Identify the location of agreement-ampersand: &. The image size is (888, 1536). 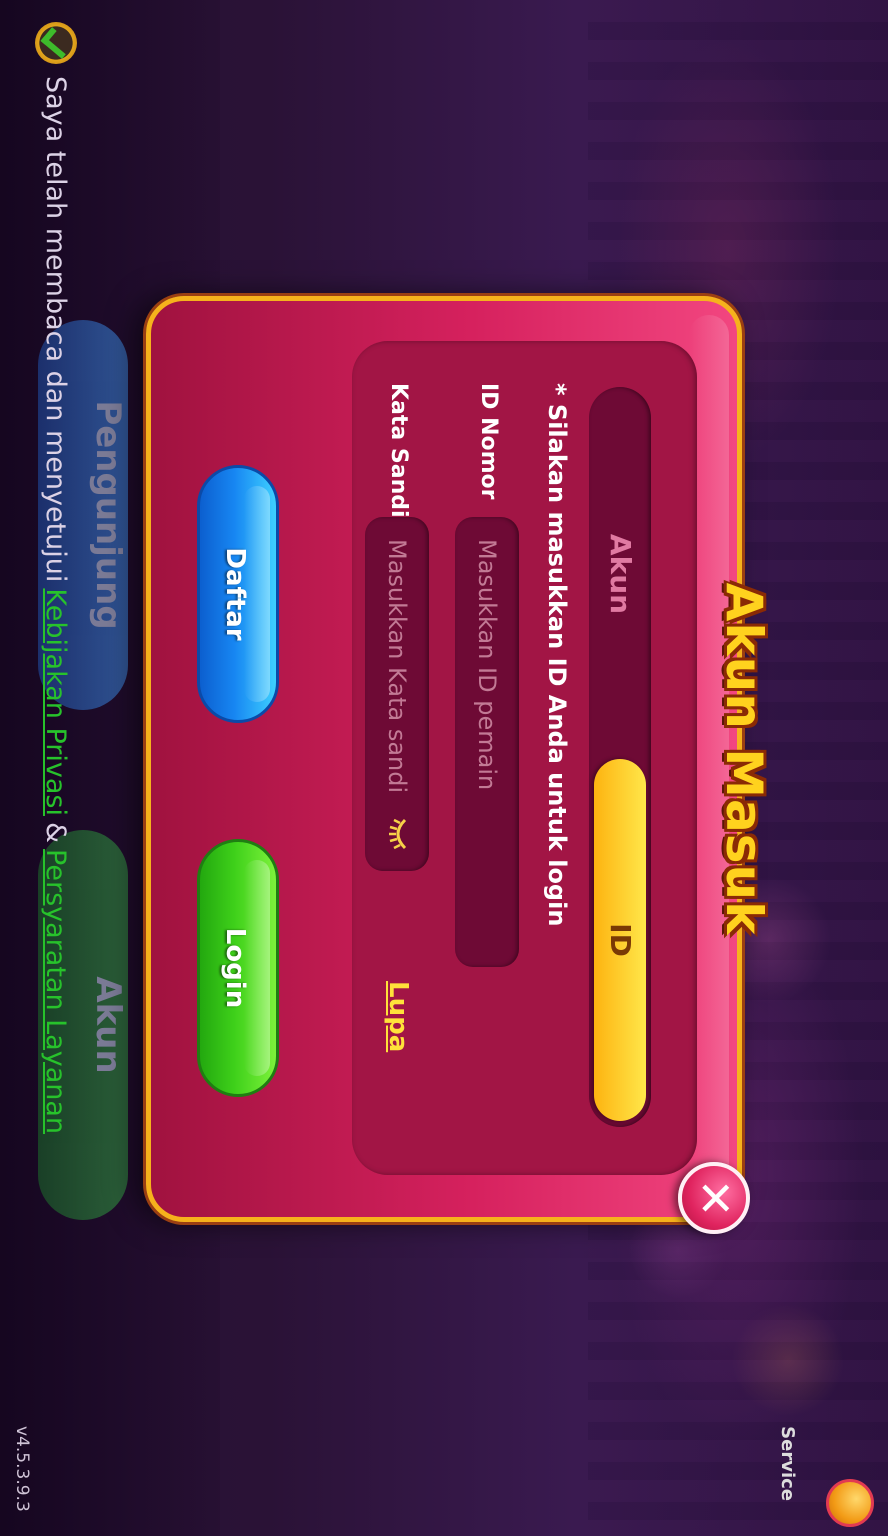
(56, 832).